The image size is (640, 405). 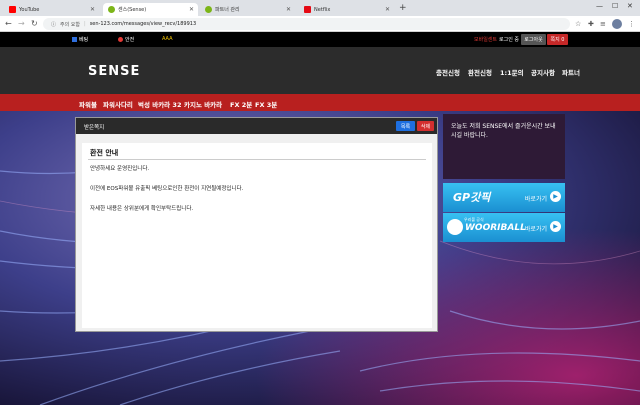 What do you see at coordinates (599, 6) in the screenshot?
I see `minimize-icon: —` at bounding box center [599, 6].